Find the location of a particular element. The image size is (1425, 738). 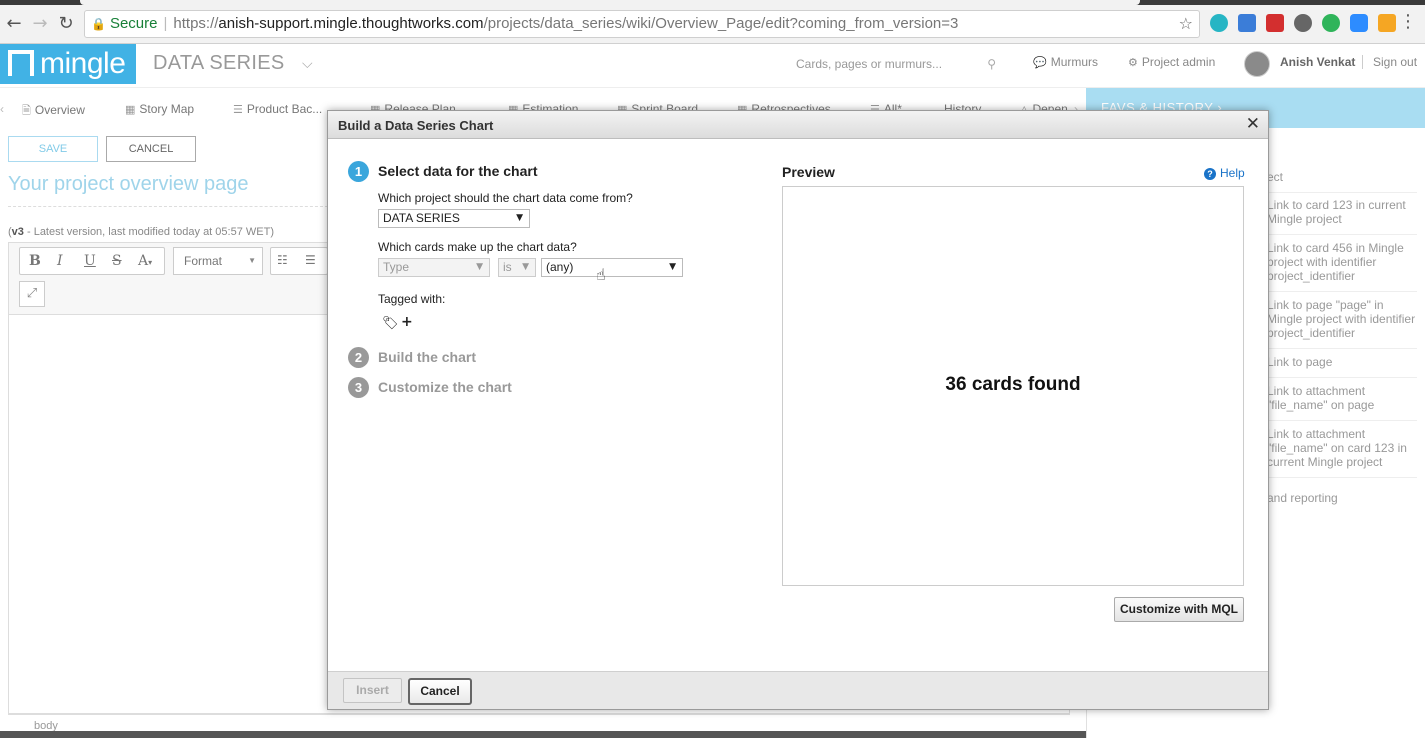

cards-question: Which cards make up the chart data? is located at coordinates (477, 247).